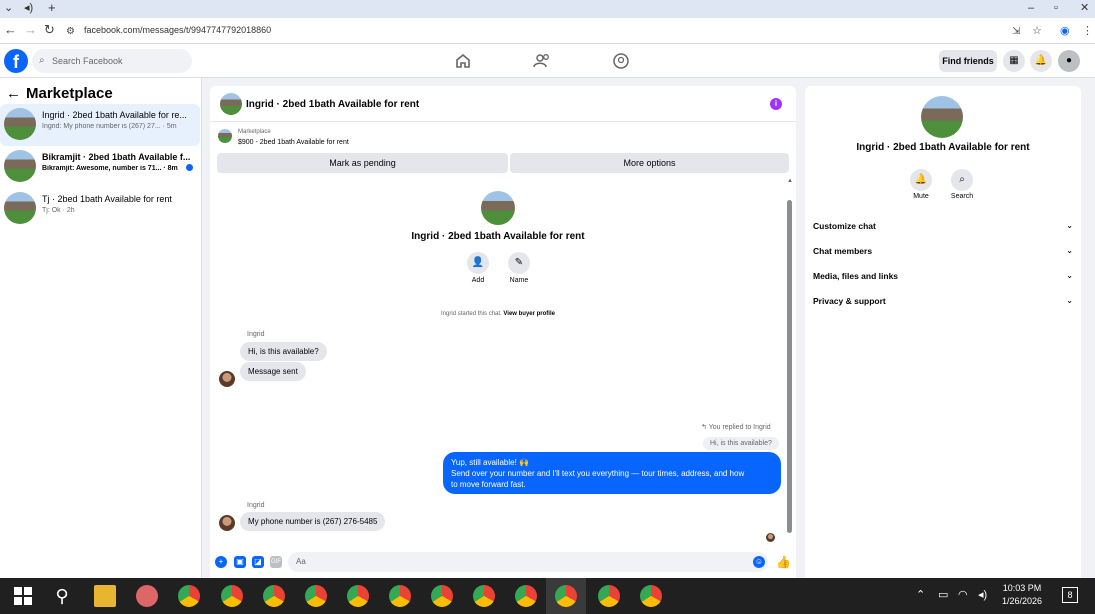 This screenshot has height=614, width=1095. Describe the element at coordinates (1014, 61) in the screenshot. I see `menu-grid-icon: ▦` at that location.